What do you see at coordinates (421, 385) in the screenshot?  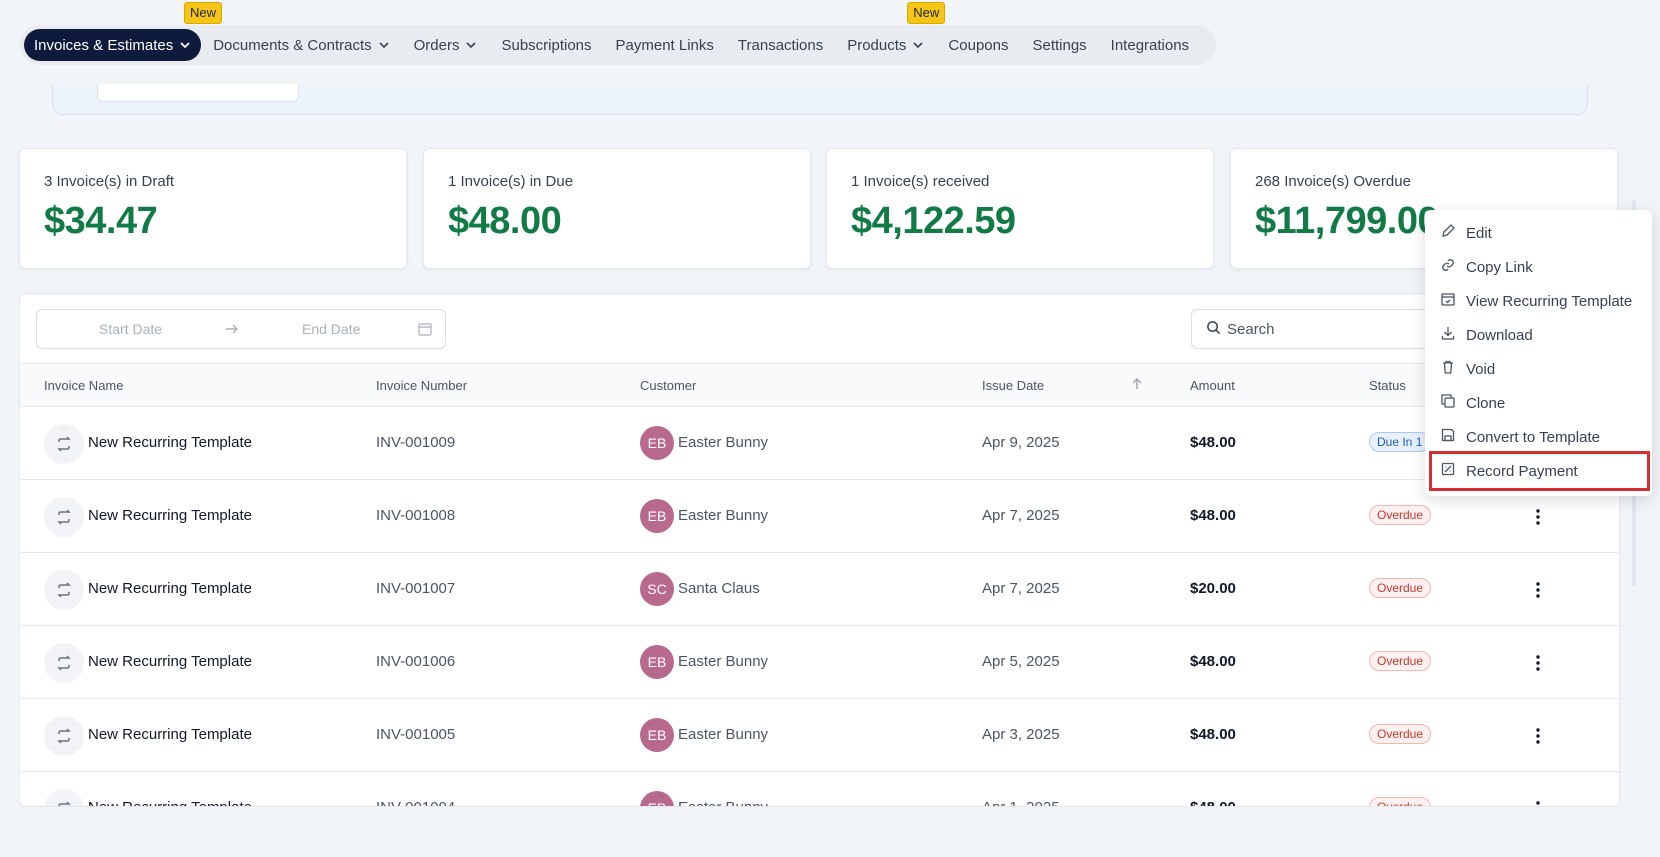 I see `col-invoice-number: Invoice Number` at bounding box center [421, 385].